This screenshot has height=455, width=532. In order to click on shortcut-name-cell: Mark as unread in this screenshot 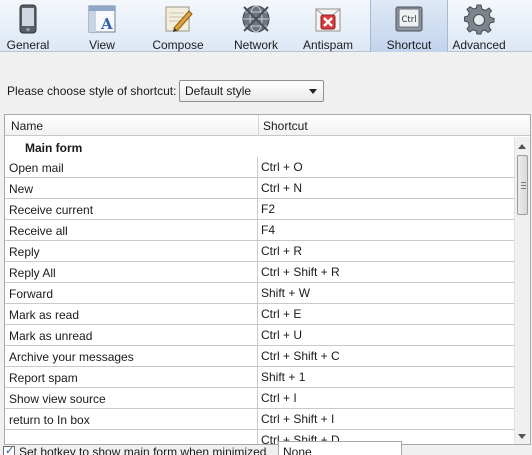, I will do `click(51, 336)`.